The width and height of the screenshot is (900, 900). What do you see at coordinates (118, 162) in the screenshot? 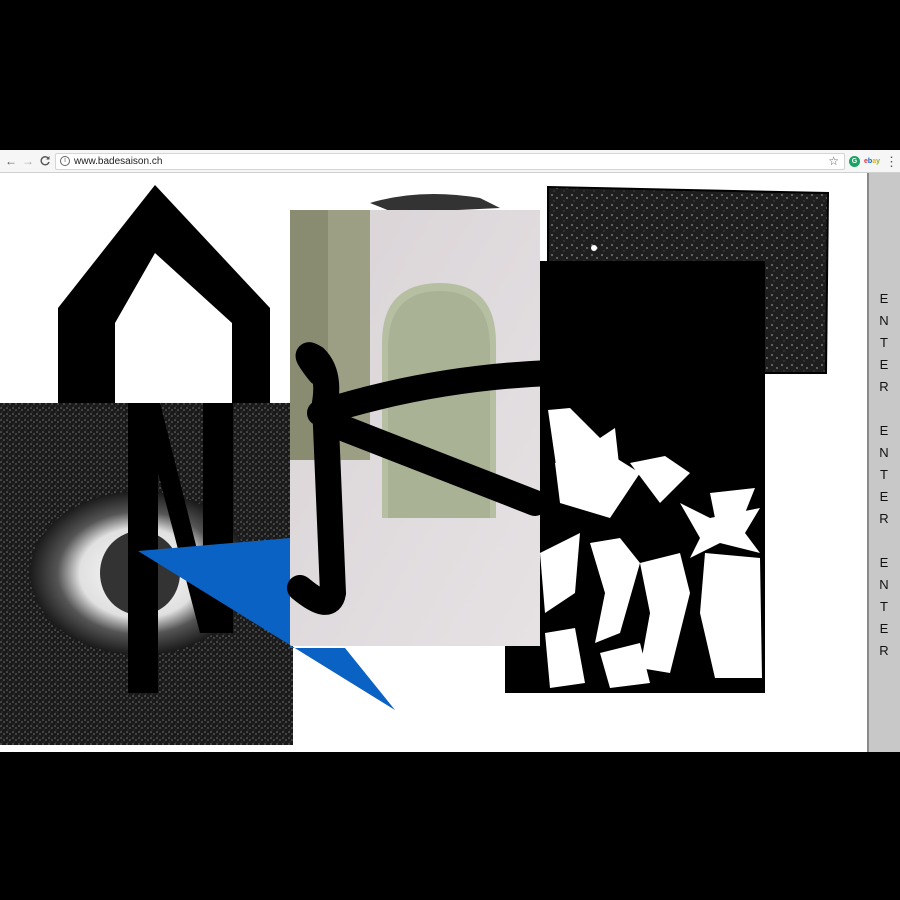
I see `url-text: www.badesaison.ch` at bounding box center [118, 162].